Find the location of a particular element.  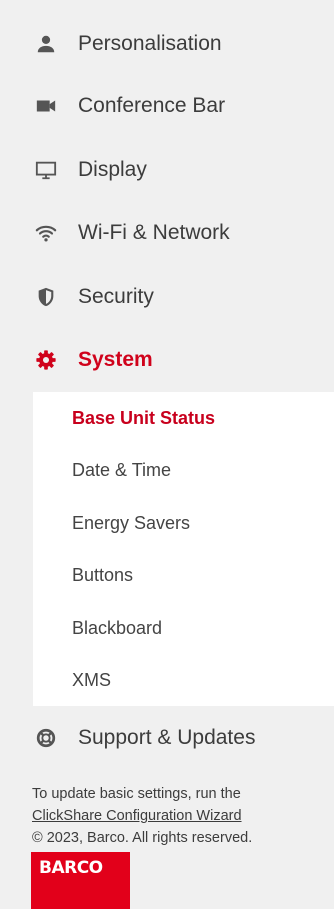

submenu-label: Date & Time is located at coordinates (122, 469).